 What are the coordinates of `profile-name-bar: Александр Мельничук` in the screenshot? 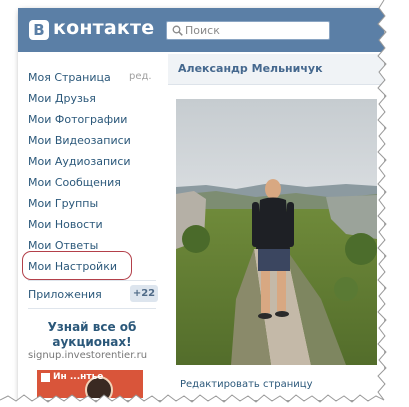 It's located at (276, 69).